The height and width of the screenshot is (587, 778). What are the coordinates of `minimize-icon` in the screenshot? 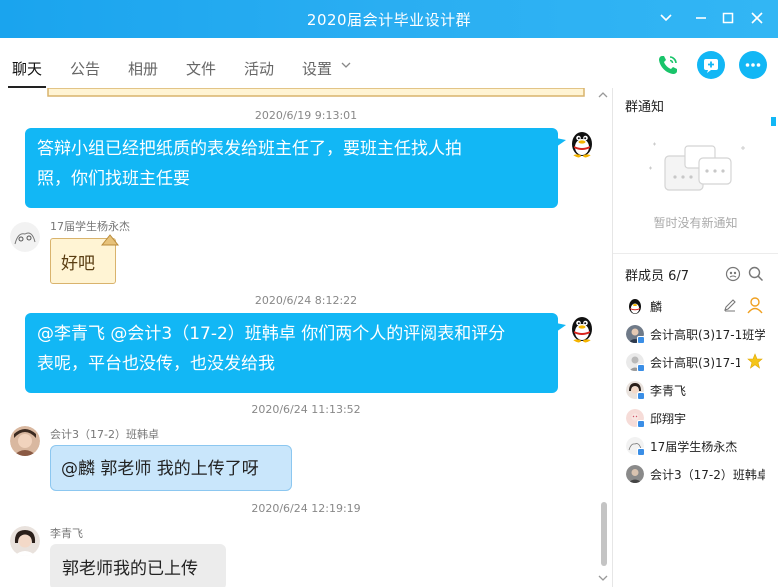 It's located at (701, 18).